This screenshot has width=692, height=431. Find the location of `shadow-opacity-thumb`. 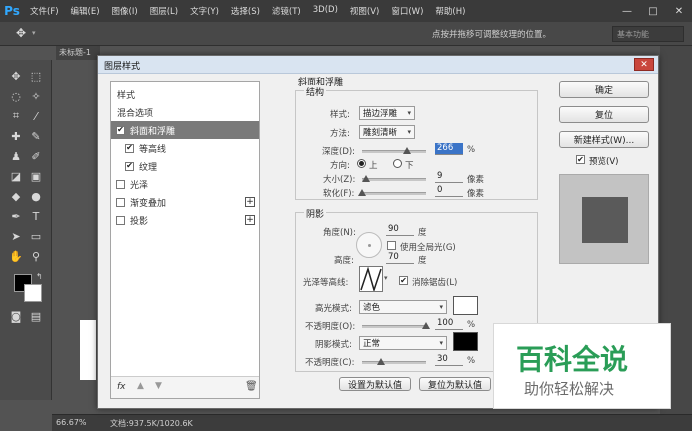

shadow-opacity-thumb is located at coordinates (381, 361).